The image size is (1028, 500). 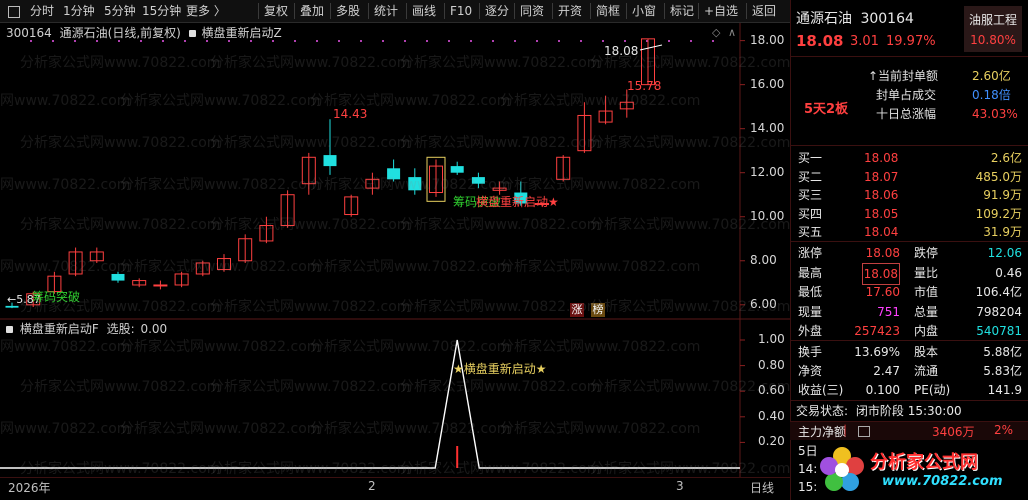 What do you see at coordinates (651, 47) in the screenshot?
I see `current-price-pointer` at bounding box center [651, 47].